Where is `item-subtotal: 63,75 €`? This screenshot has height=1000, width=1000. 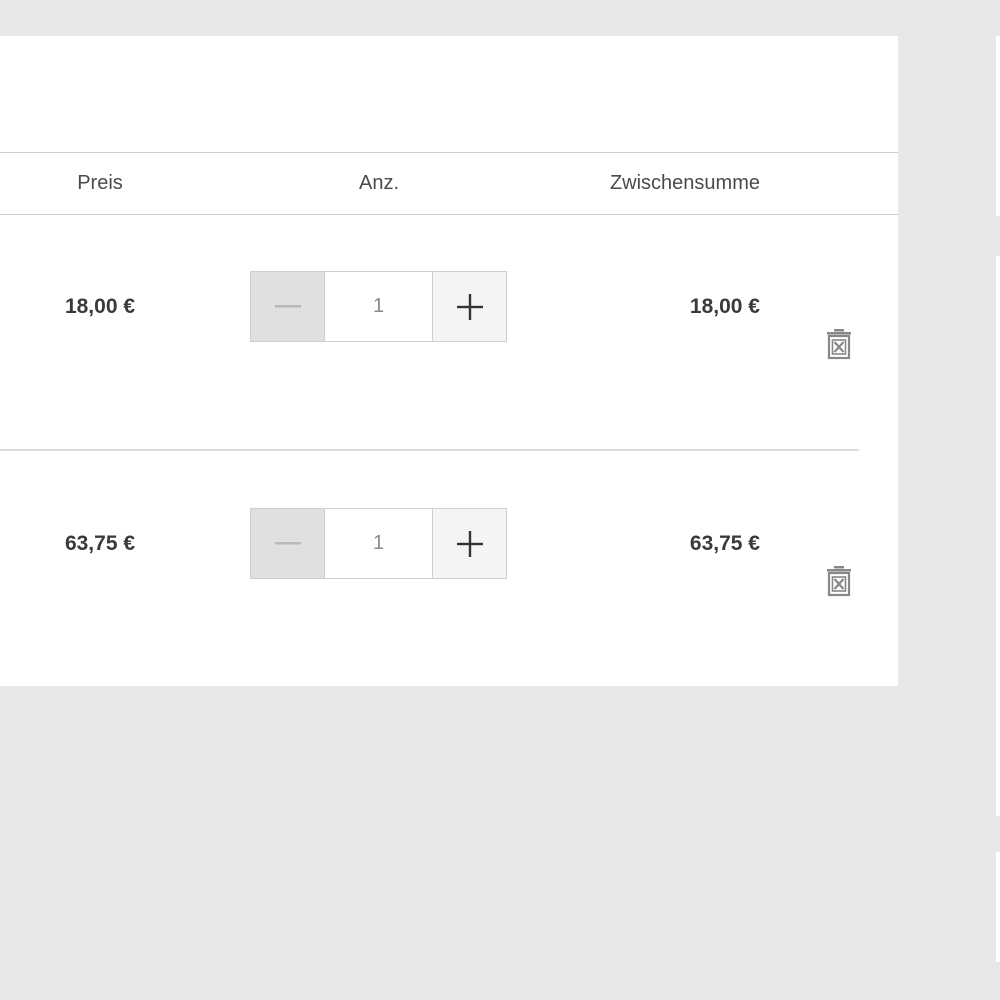 item-subtotal: 63,75 € is located at coordinates (724, 543).